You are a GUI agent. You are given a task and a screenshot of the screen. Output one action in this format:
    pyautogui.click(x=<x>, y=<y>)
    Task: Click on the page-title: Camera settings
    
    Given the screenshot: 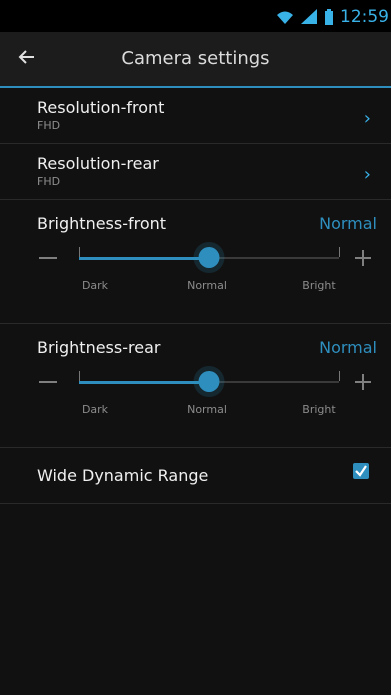 What is the action you would take?
    pyautogui.click(x=195, y=58)
    